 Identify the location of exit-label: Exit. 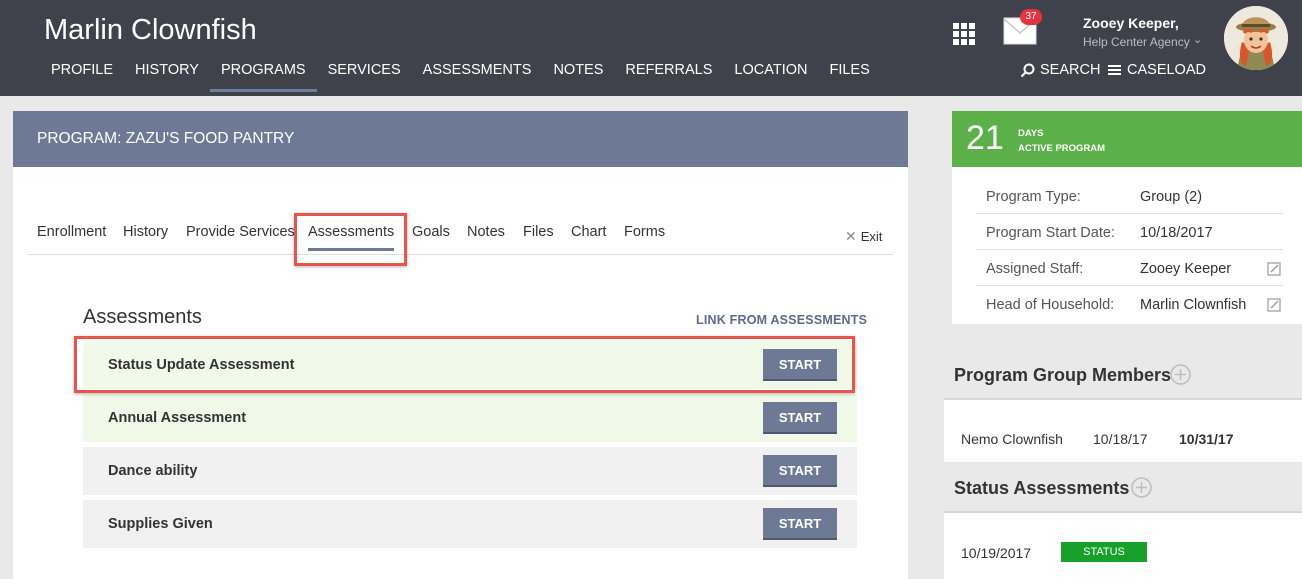
(871, 236).